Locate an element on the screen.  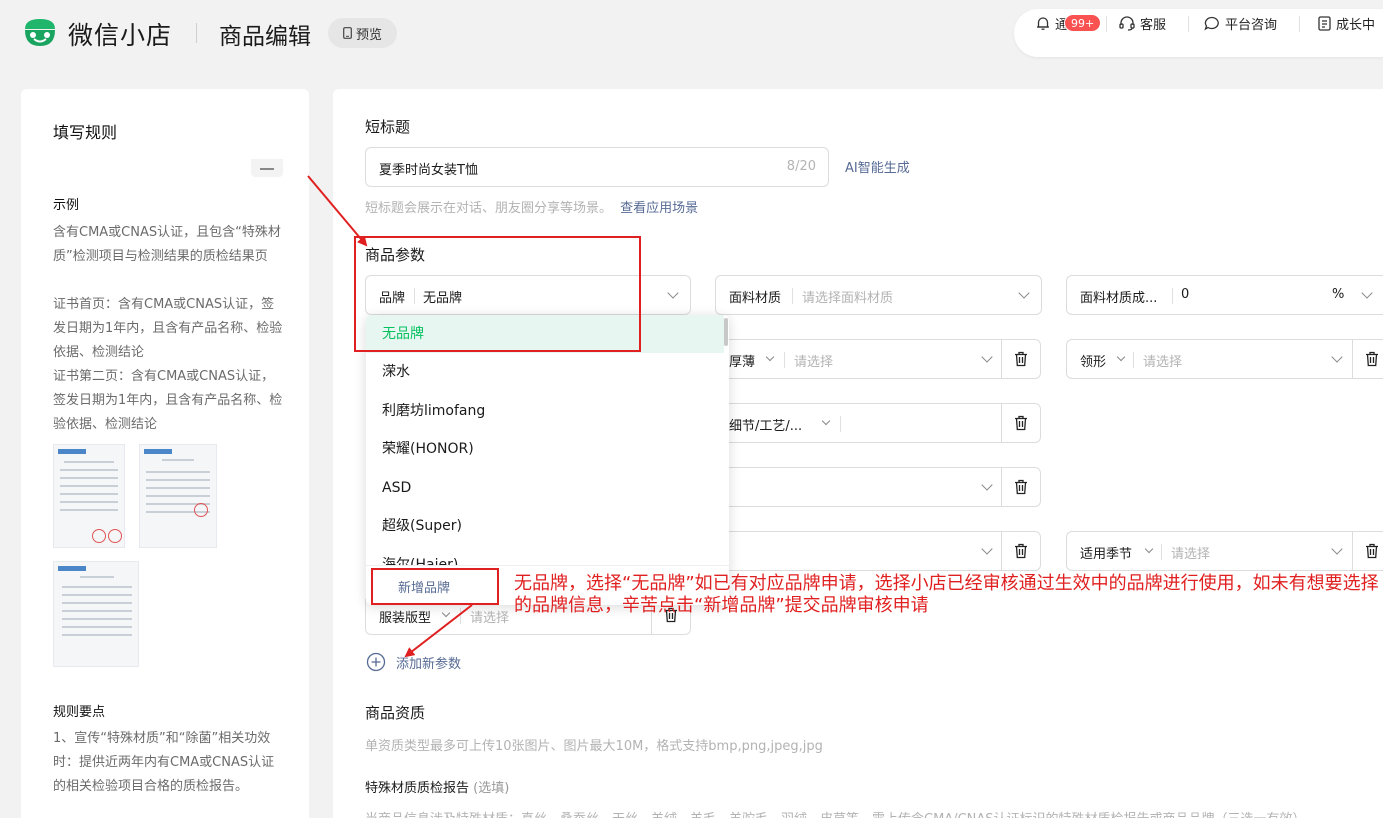
brand-option: 荣耀(HONOR) is located at coordinates (545, 449).